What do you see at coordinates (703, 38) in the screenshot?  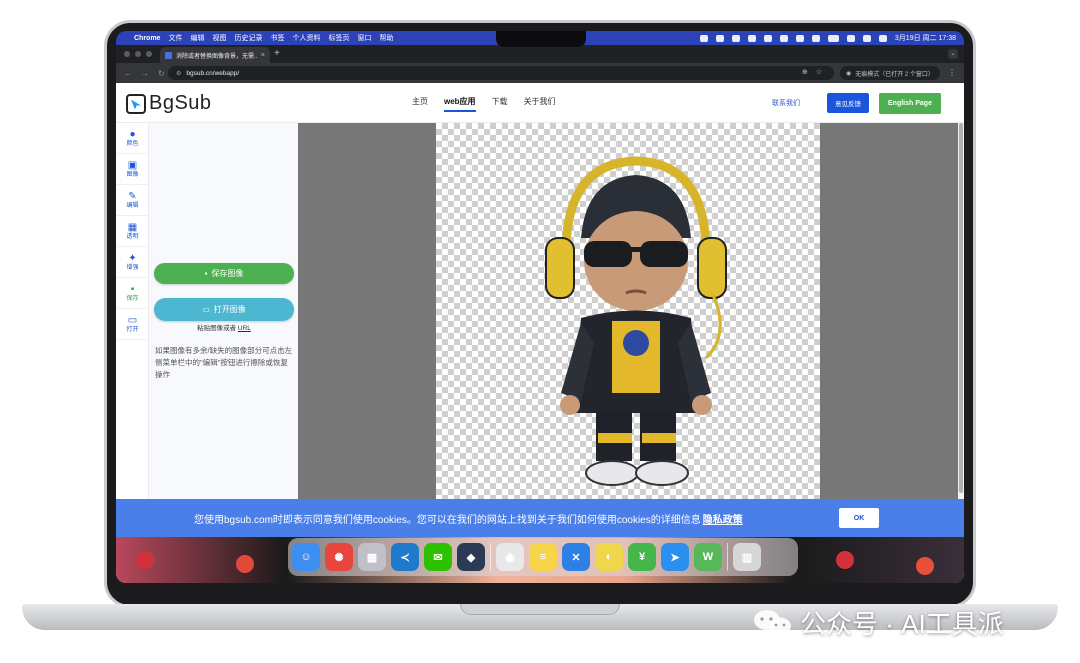 I see `w-status-icon` at bounding box center [703, 38].